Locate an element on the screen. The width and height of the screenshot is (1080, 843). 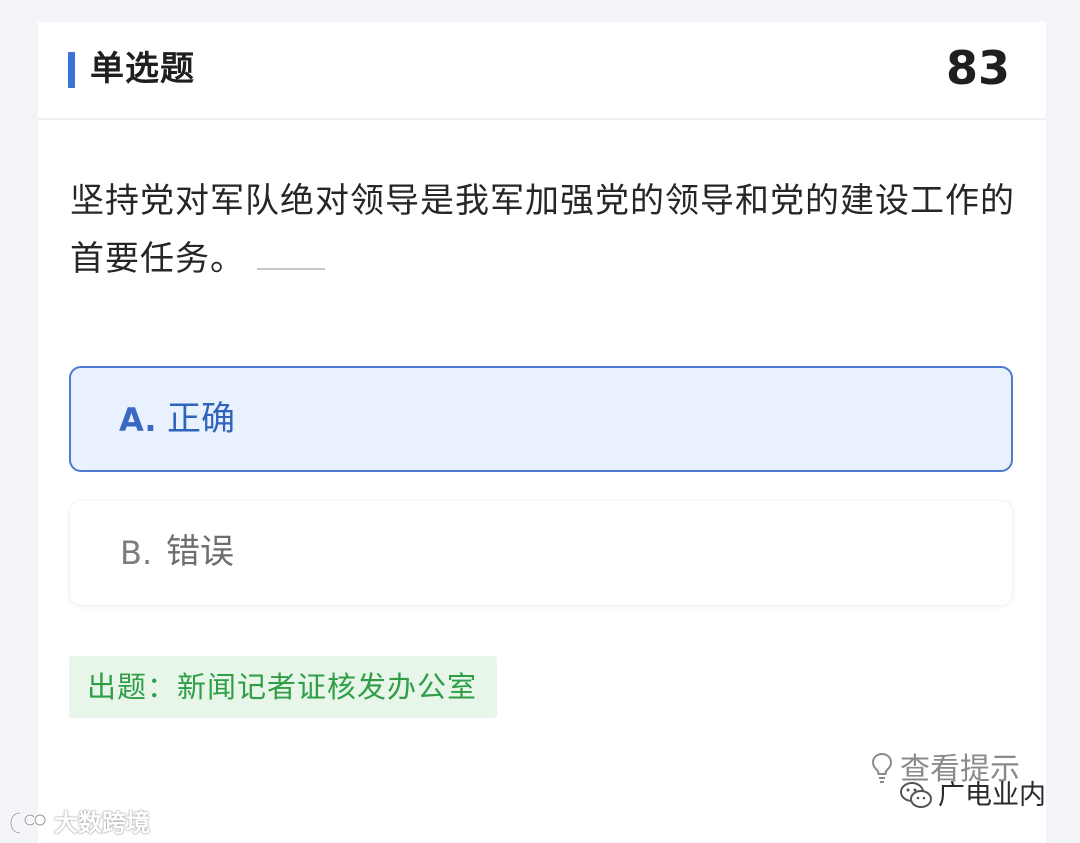
watermark-logo-icon is located at coordinates (28, 823).